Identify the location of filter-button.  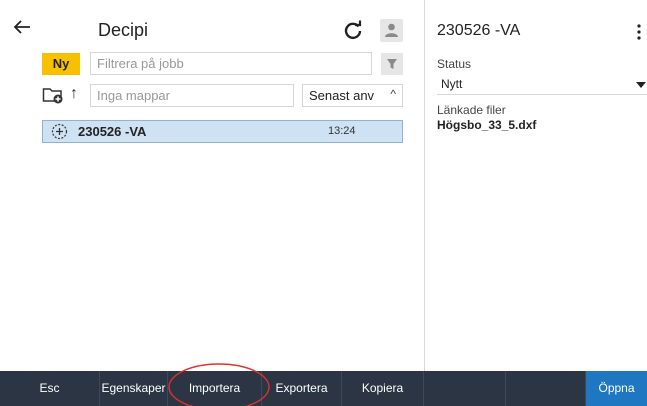
(392, 64).